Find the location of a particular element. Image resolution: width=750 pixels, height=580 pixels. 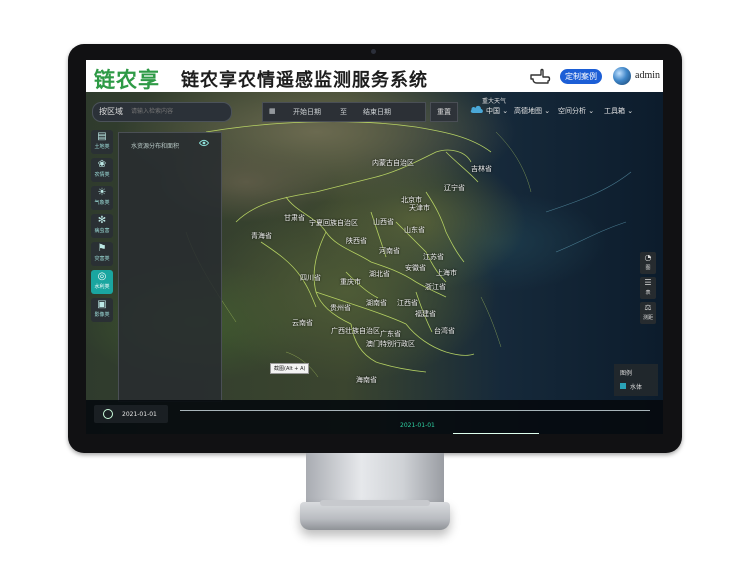

water-icon: ◎ is located at coordinates (102, 276).